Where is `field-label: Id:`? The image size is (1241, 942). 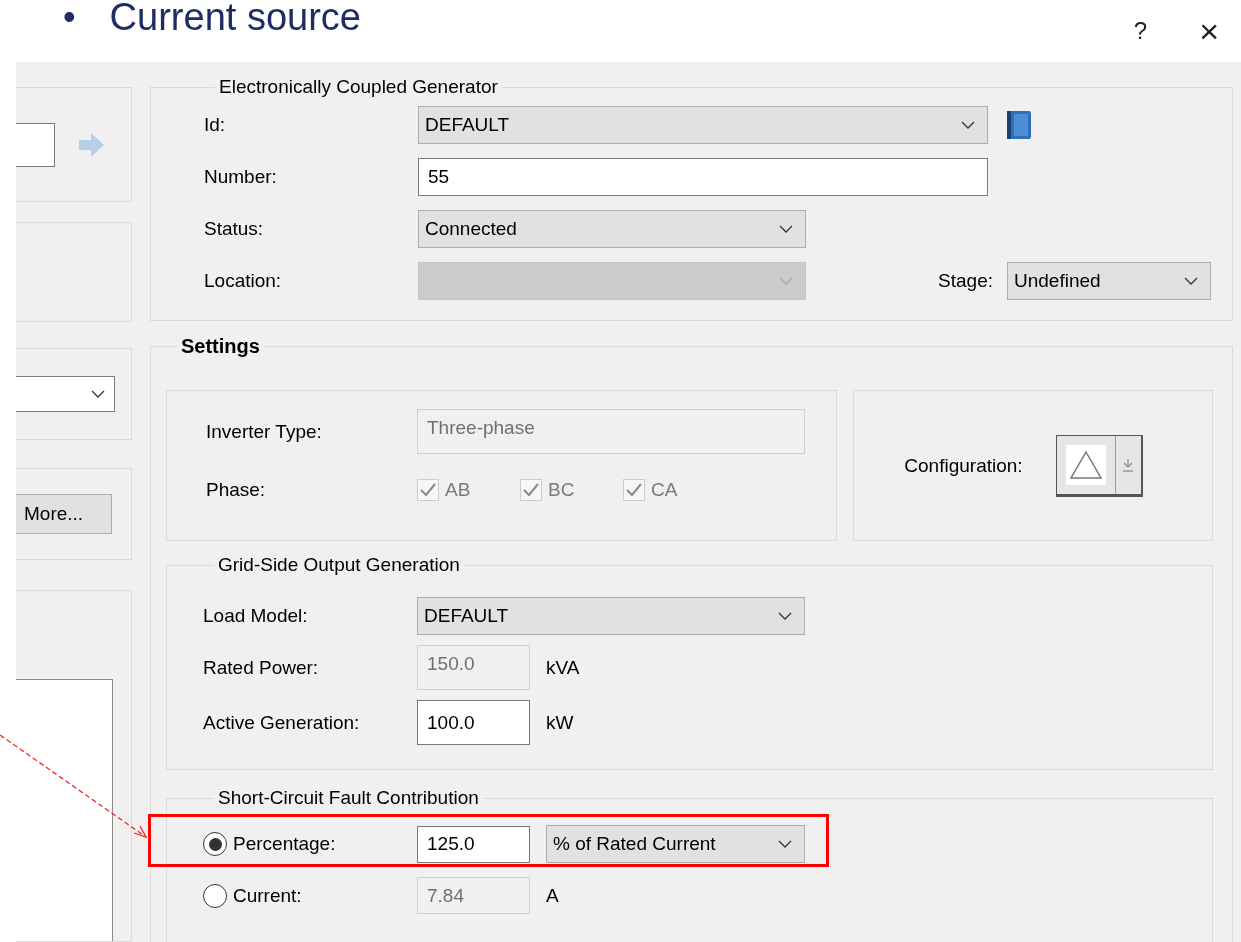 field-label: Id: is located at coordinates (215, 125).